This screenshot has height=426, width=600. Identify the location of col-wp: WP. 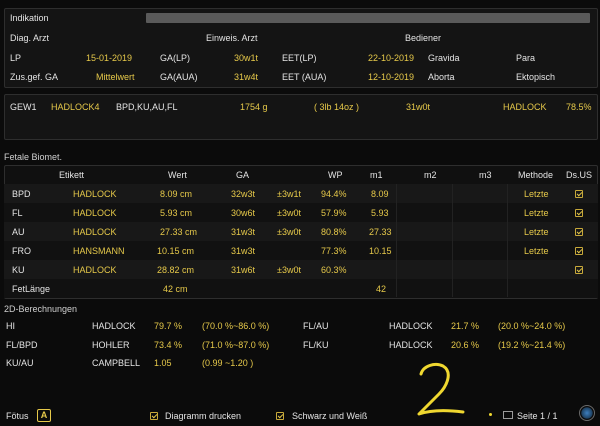
(335, 175).